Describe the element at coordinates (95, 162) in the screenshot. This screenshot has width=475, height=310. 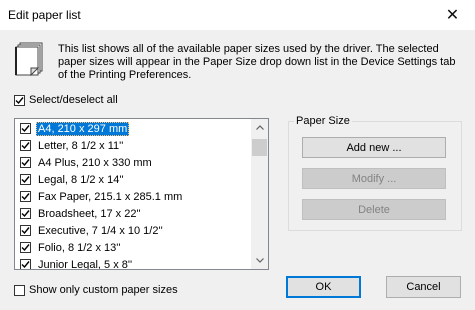
I see `list-item-label: A4 Plus, 210 x 330 mm` at that location.